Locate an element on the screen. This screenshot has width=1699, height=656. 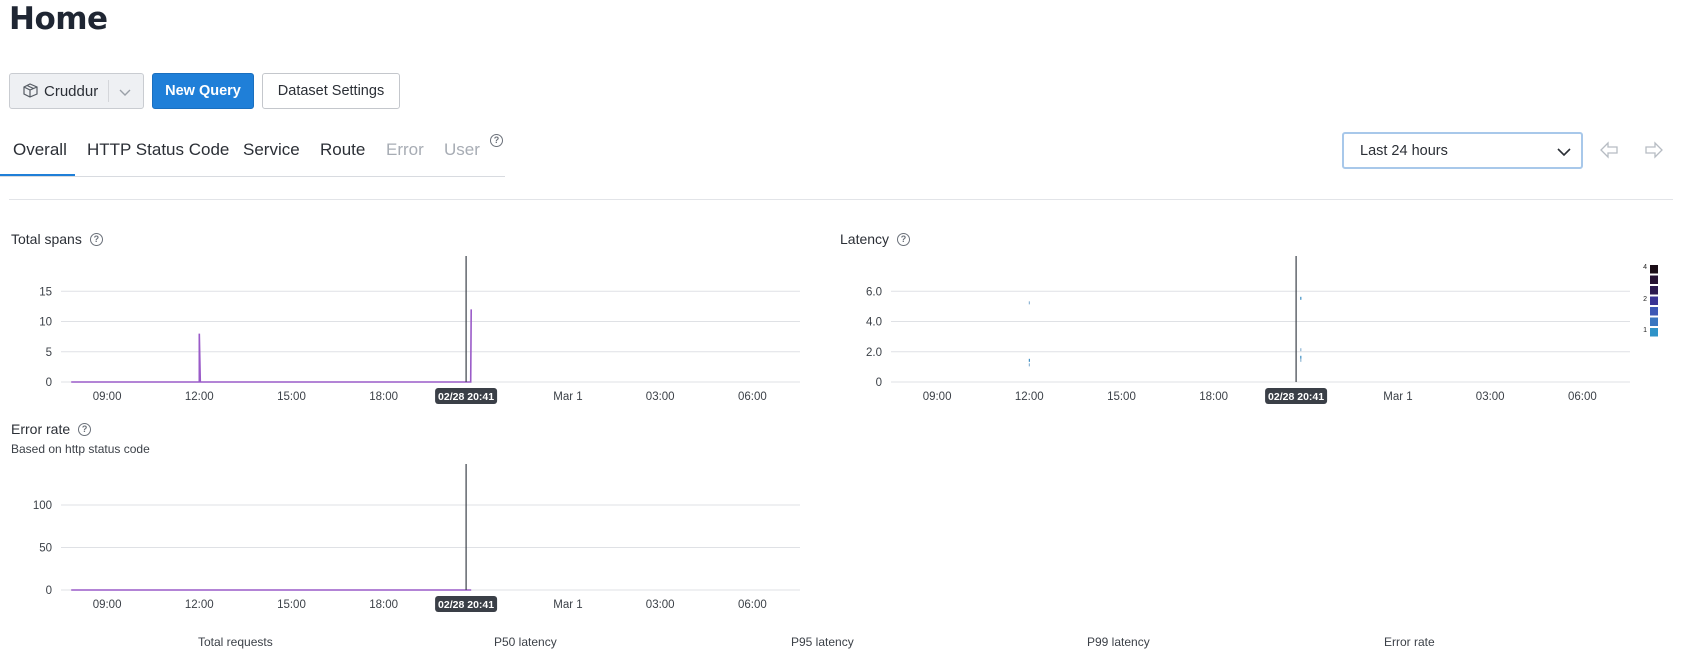
time-range-value: Last 24 hours is located at coordinates (1404, 150).